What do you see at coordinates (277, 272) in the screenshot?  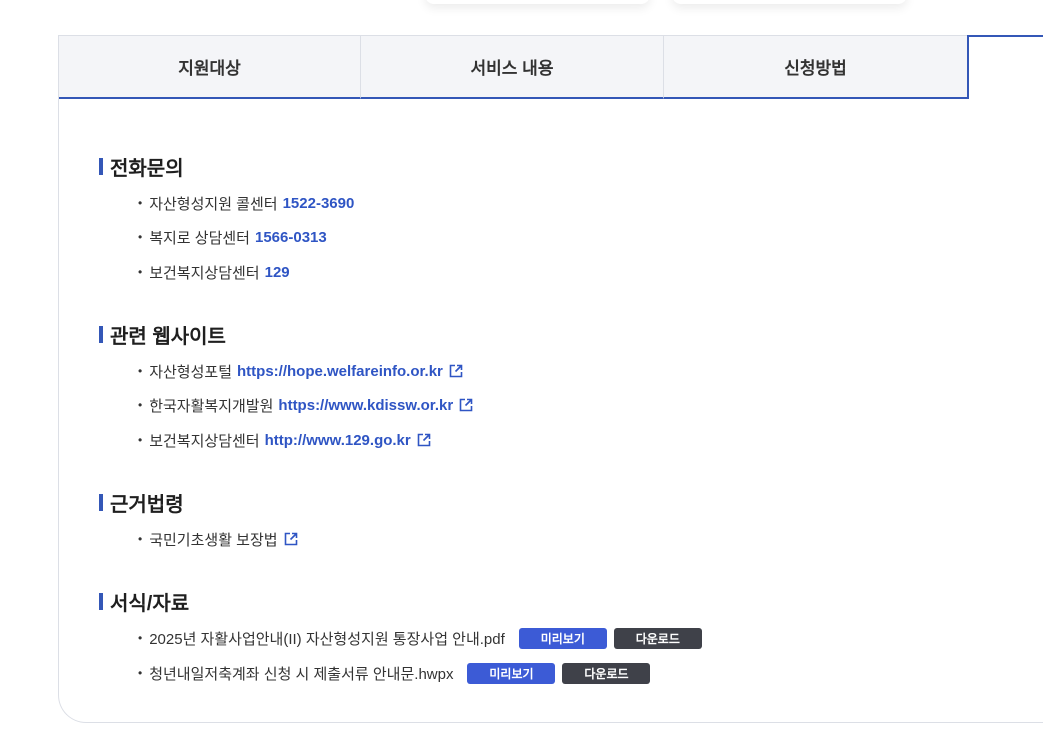 I see `phone-number: 129` at bounding box center [277, 272].